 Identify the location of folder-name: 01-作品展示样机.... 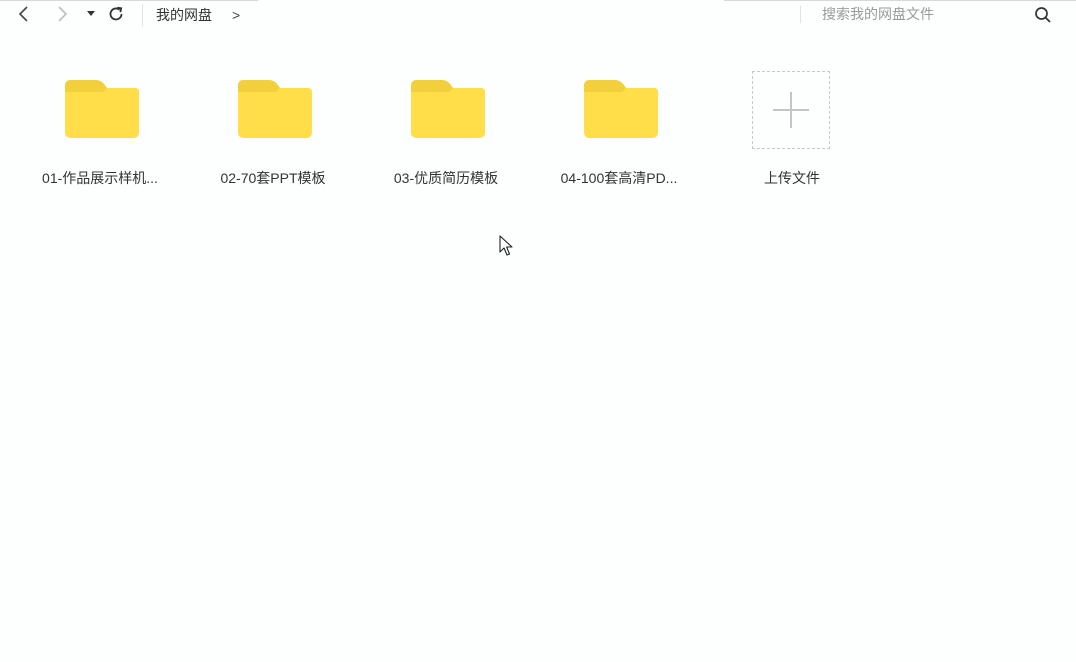
(100, 178).